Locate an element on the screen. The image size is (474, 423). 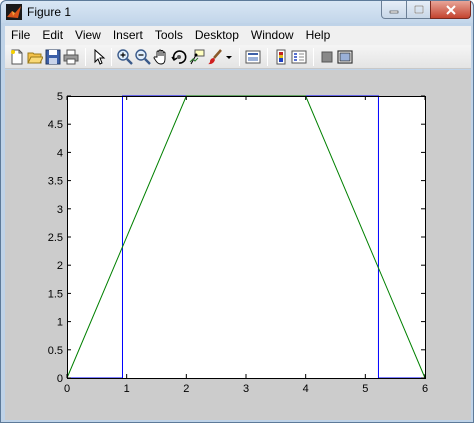
y-tick-label: 4.5 is located at coordinates (55, 125).